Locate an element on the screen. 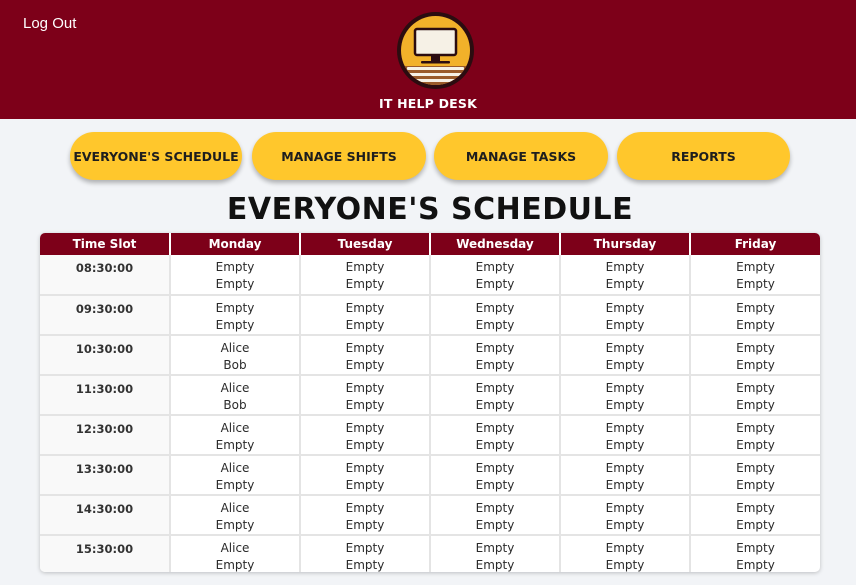 The height and width of the screenshot is (585, 856). column-header-monday: Monday is located at coordinates (235, 244).